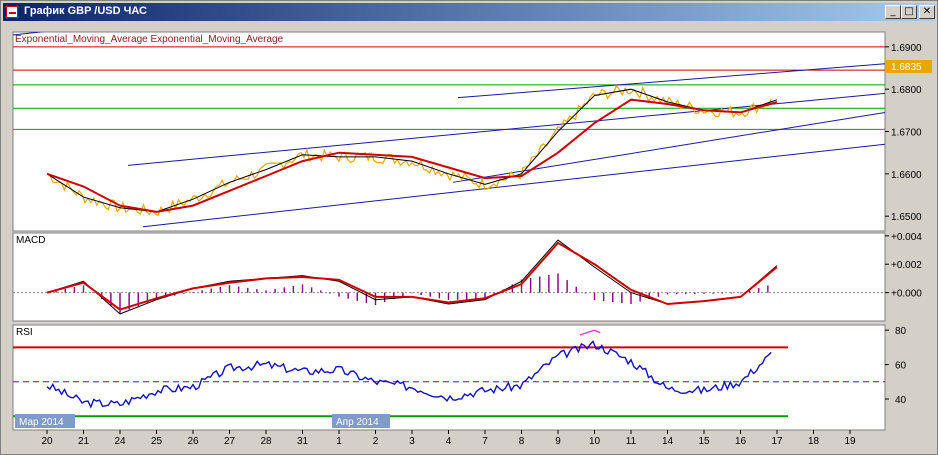  What do you see at coordinates (927, 12) in the screenshot?
I see `close-button: ✕` at bounding box center [927, 12].